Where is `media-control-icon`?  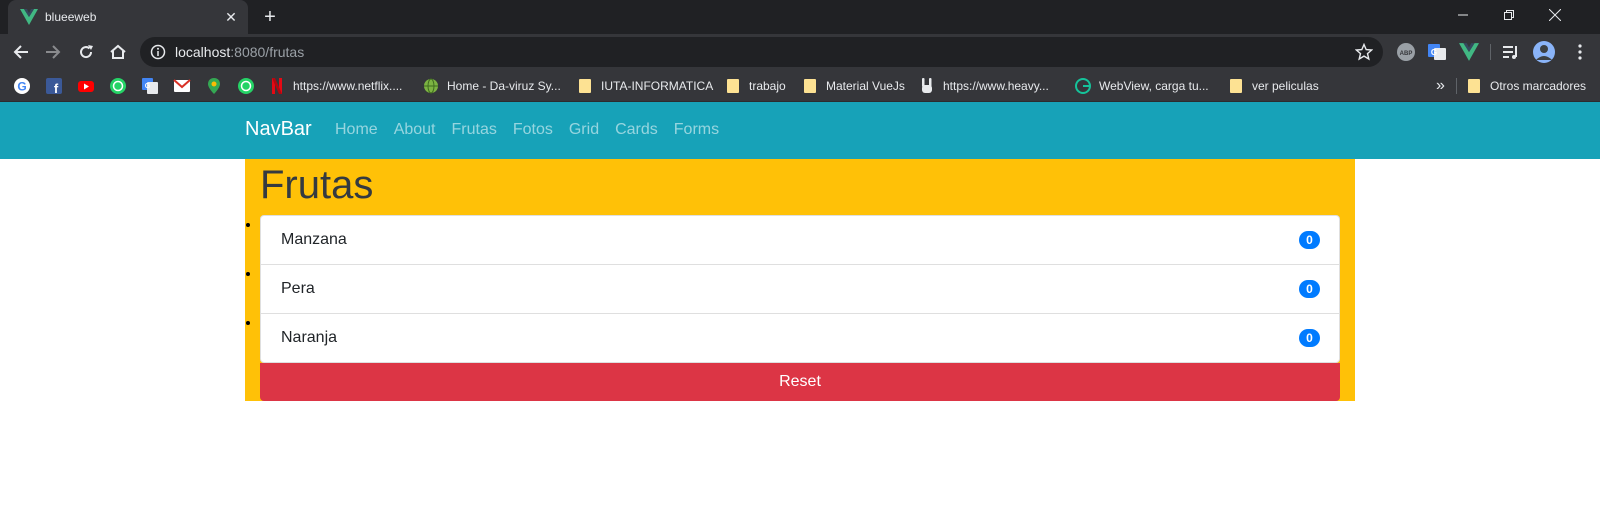
media-control-icon is located at coordinates (1511, 52).